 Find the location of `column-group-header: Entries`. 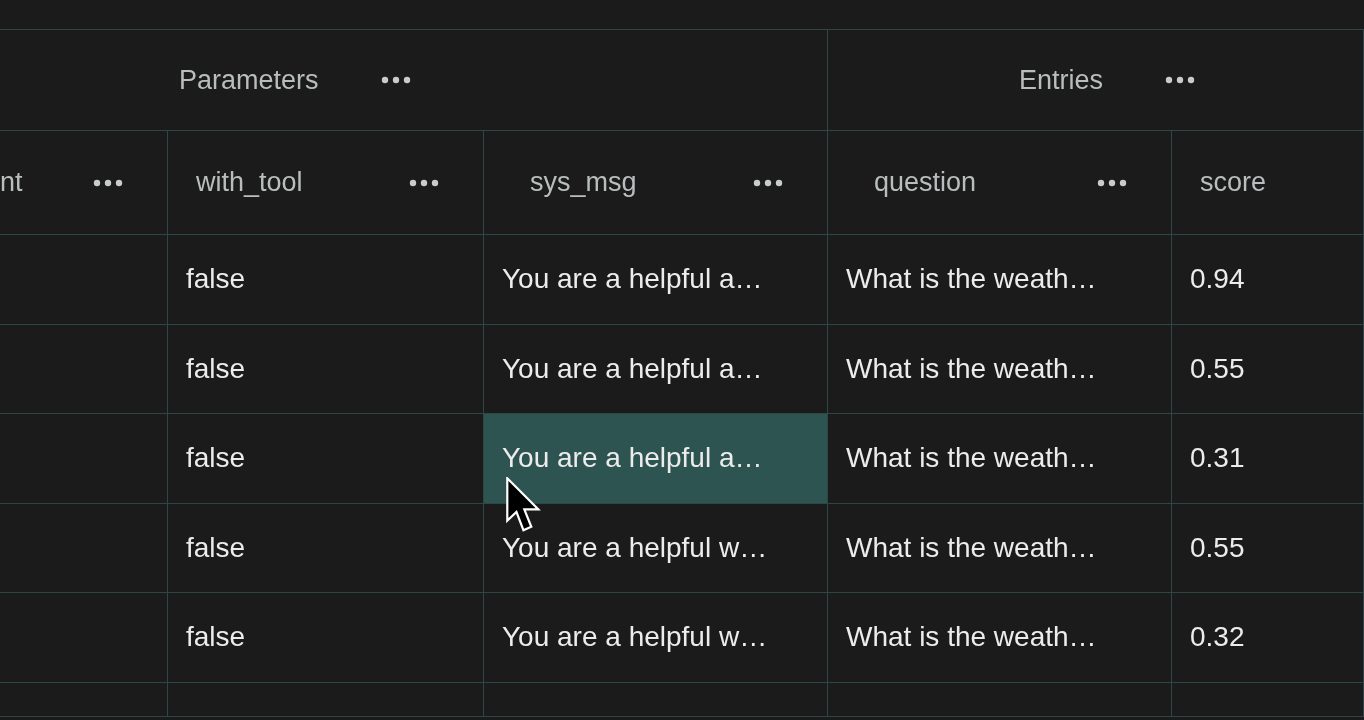

column-group-header: Entries is located at coordinates (1061, 80).